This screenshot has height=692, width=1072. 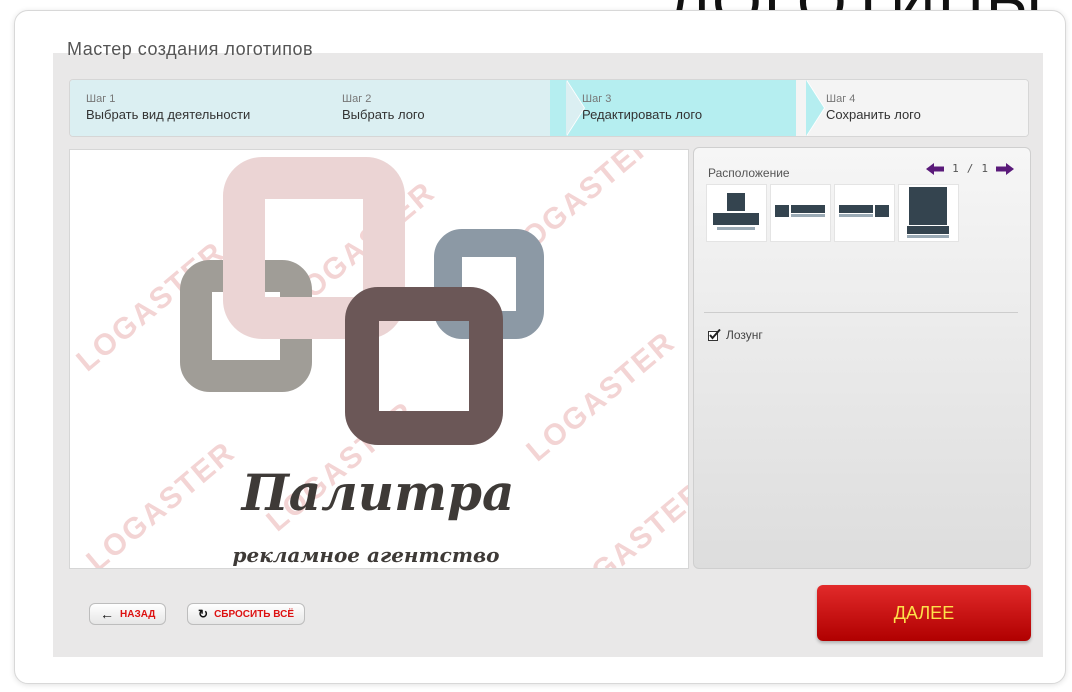 I want to click on step-number: Шаг 3, so click(x=597, y=99).